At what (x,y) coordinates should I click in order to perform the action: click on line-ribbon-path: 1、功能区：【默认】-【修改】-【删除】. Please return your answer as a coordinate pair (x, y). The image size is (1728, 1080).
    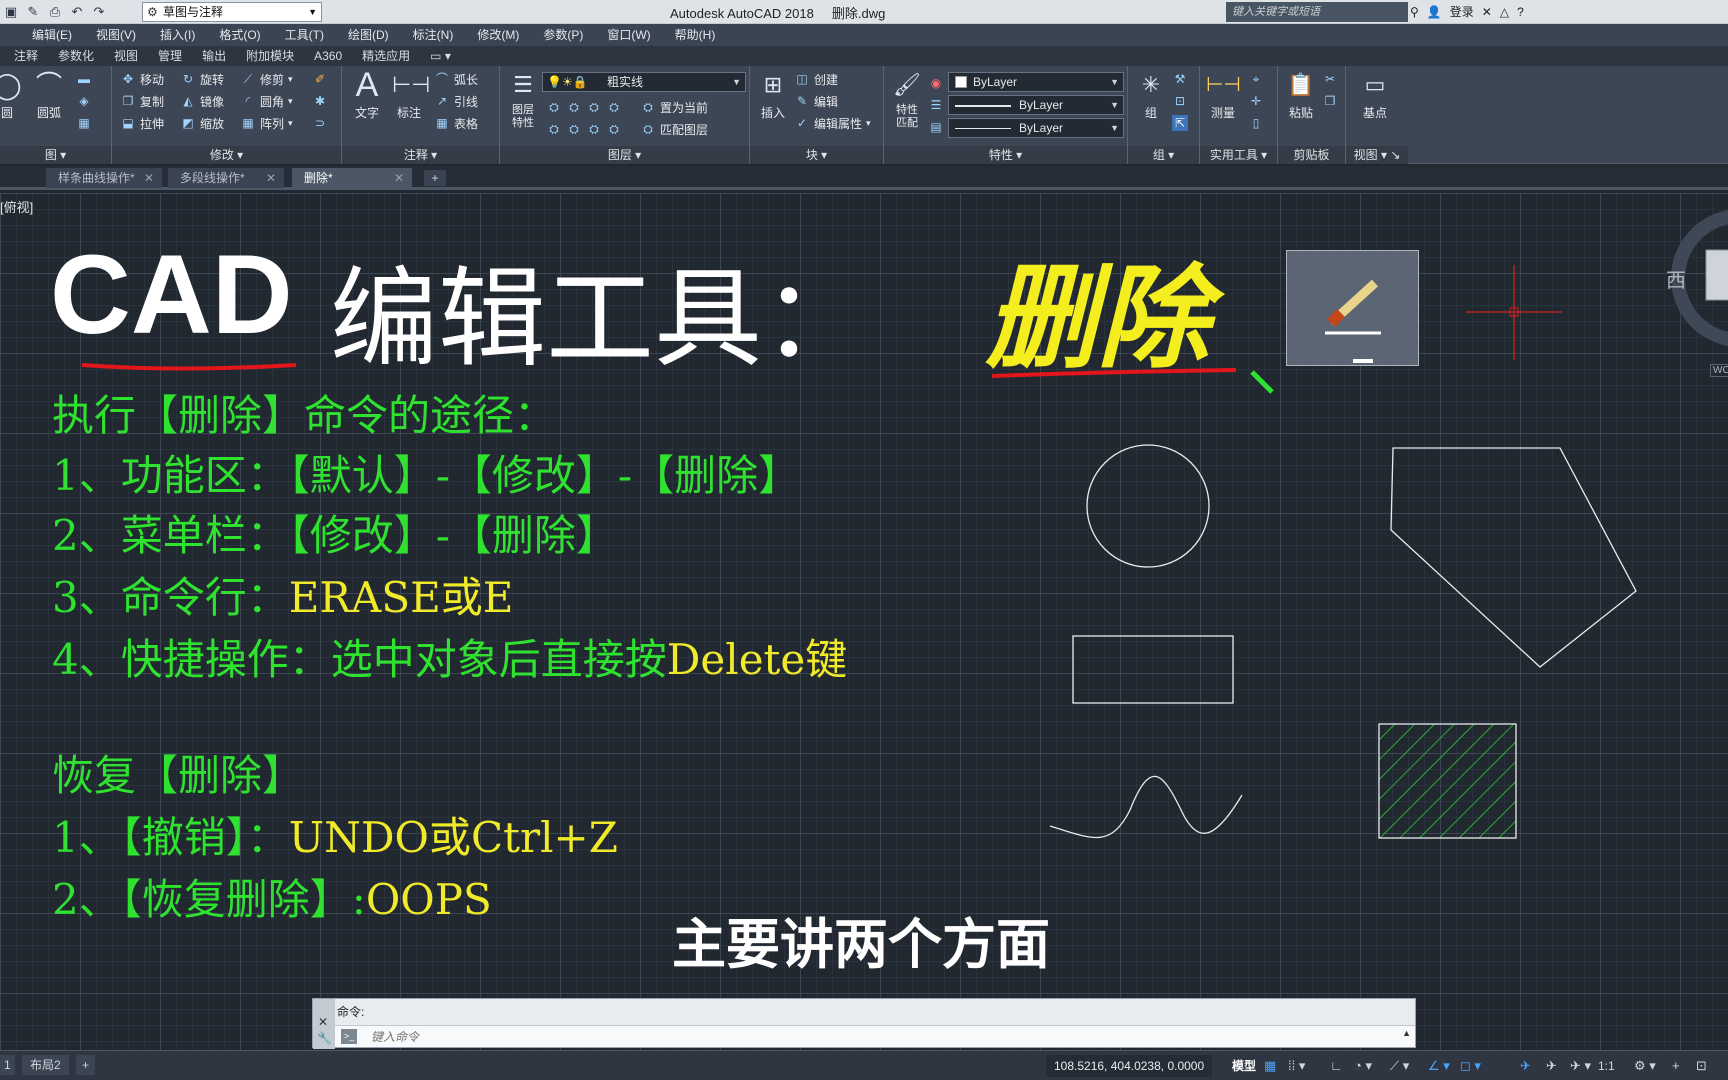
    Looking at the image, I should click on (426, 475).